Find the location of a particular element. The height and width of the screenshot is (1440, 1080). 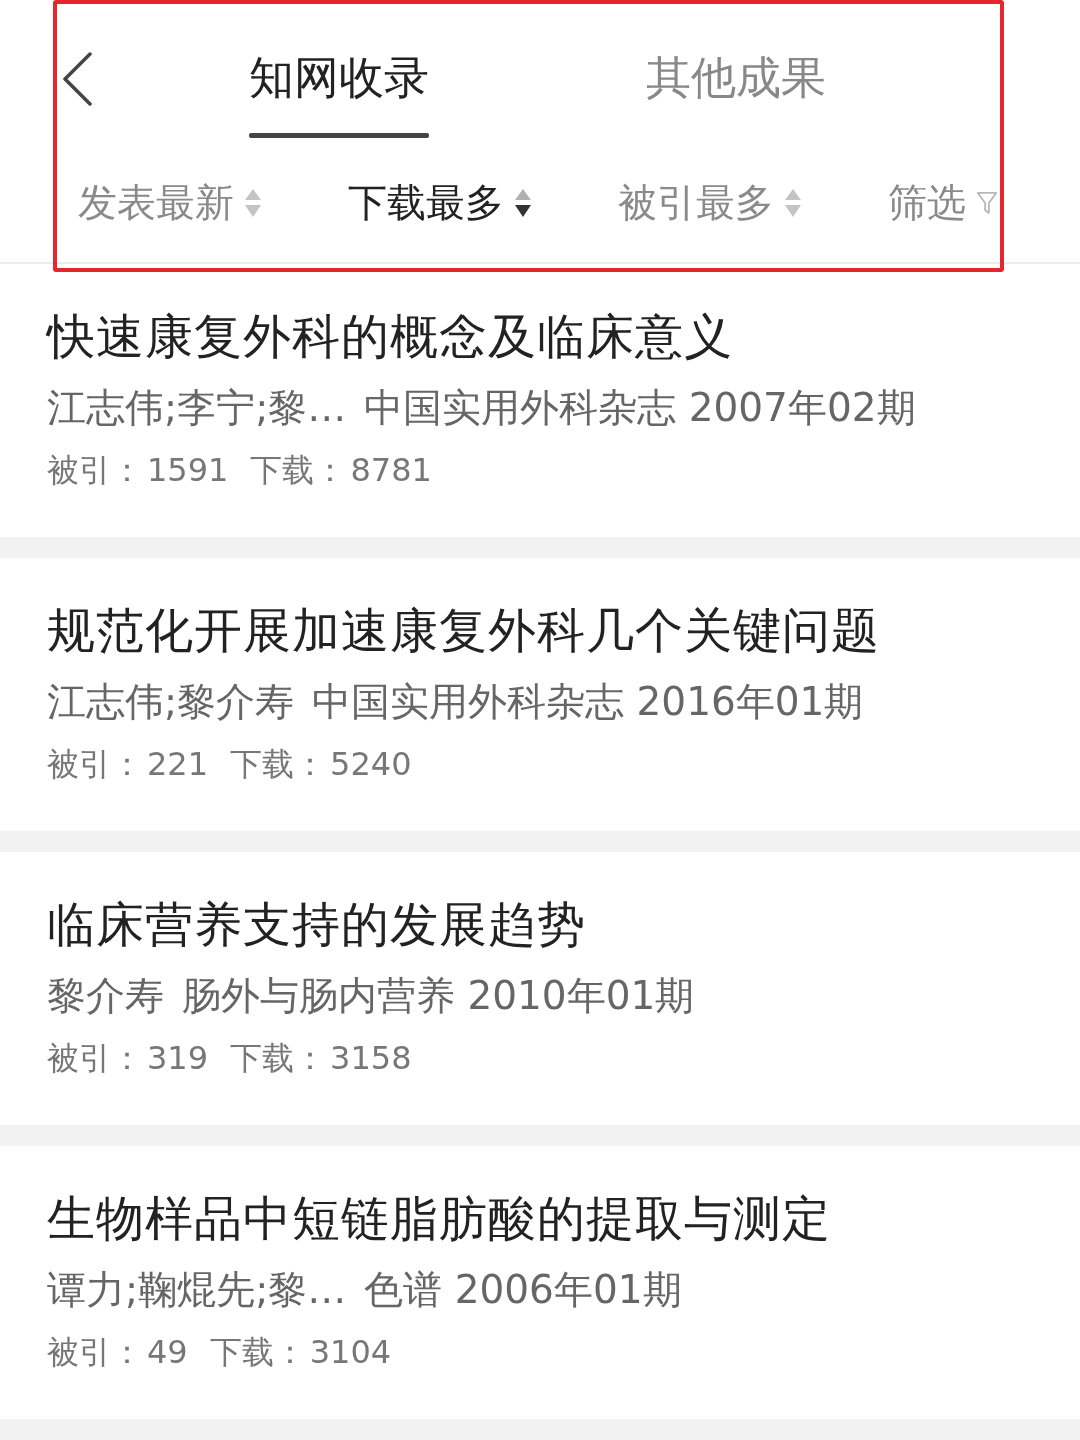

stat-value: 49 is located at coordinates (167, 1352).